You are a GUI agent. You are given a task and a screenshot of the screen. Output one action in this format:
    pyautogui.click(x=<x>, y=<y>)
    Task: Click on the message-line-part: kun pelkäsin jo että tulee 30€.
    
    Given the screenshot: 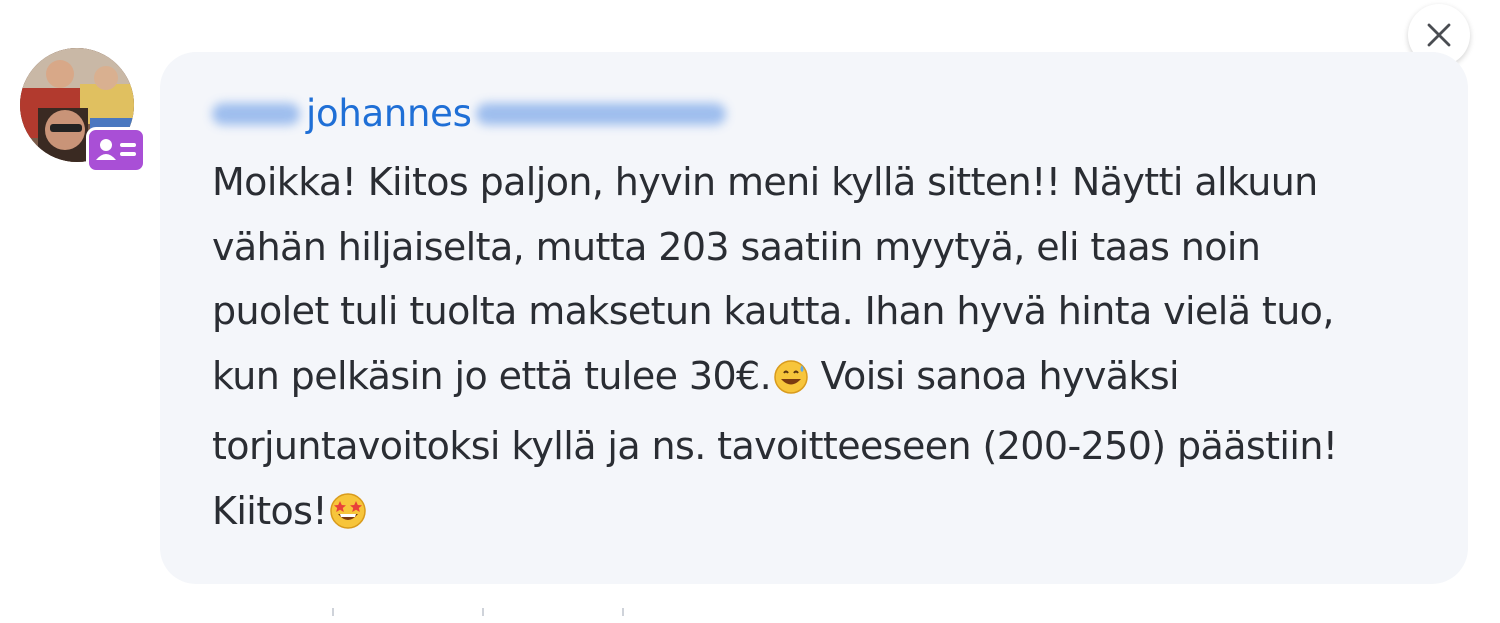 What is the action you would take?
    pyautogui.click(x=492, y=375)
    